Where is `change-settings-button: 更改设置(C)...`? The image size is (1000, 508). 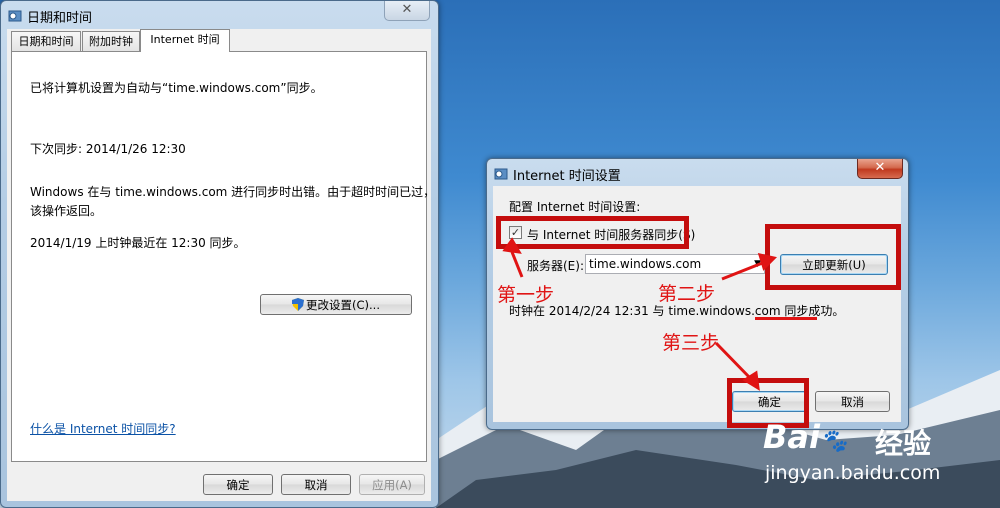
change-settings-button: 更改设置(C)... is located at coordinates (336, 304).